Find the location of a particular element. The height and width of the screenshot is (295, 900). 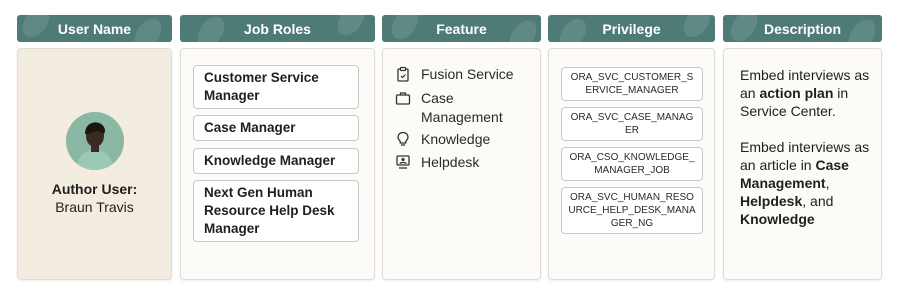

feature-label: Helpdesk is located at coordinates (450, 162).